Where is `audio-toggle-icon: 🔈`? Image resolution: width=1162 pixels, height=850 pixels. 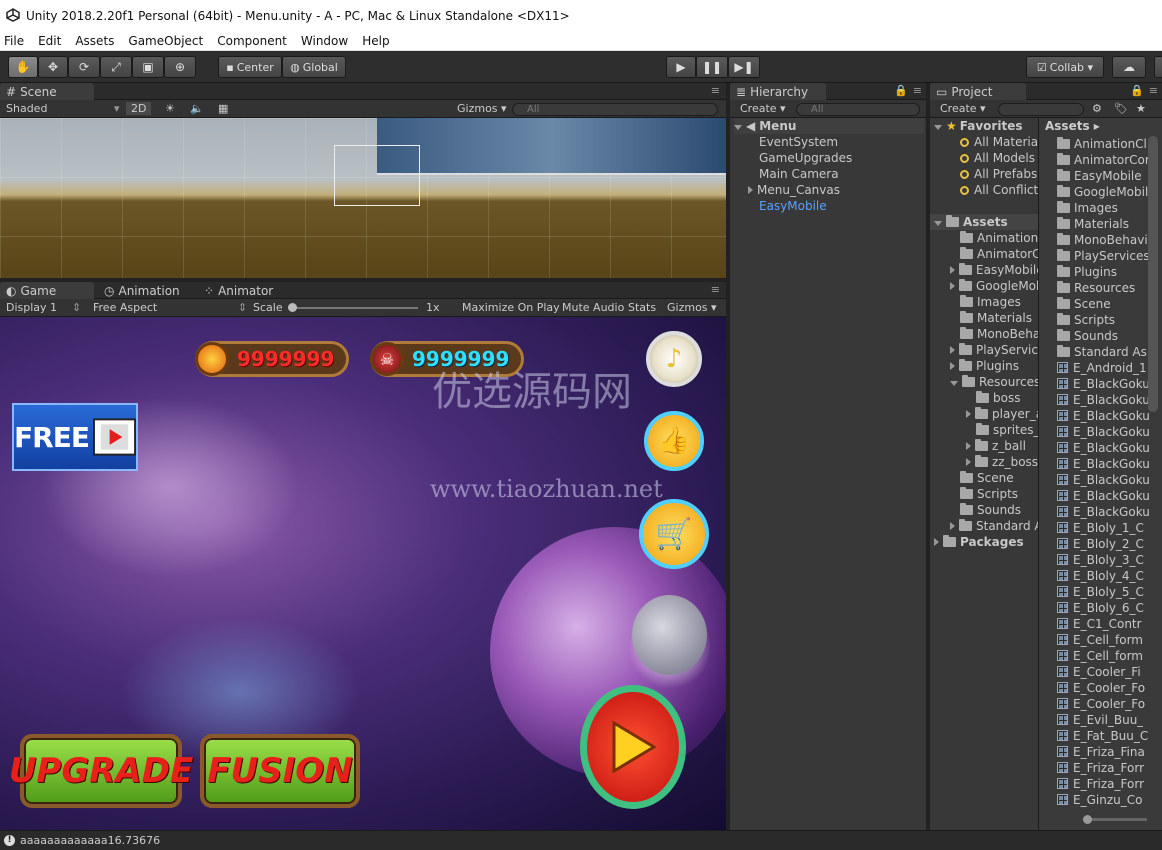 audio-toggle-icon: 🔈 is located at coordinates (197, 108).